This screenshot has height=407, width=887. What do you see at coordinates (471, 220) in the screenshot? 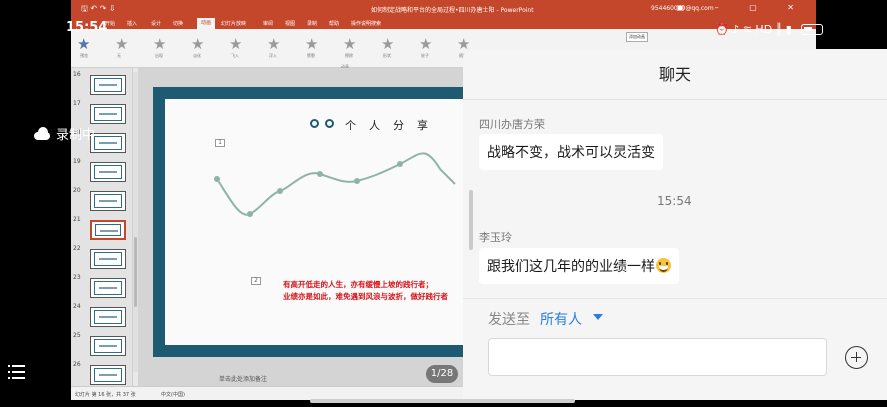
I see `chat-scrollbar` at bounding box center [471, 220].